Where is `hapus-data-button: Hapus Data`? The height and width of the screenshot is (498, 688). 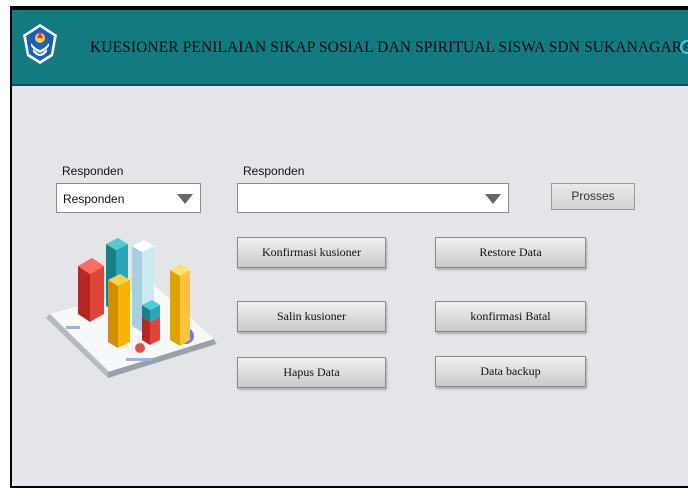
hapus-data-button: Hapus Data is located at coordinates (311, 372).